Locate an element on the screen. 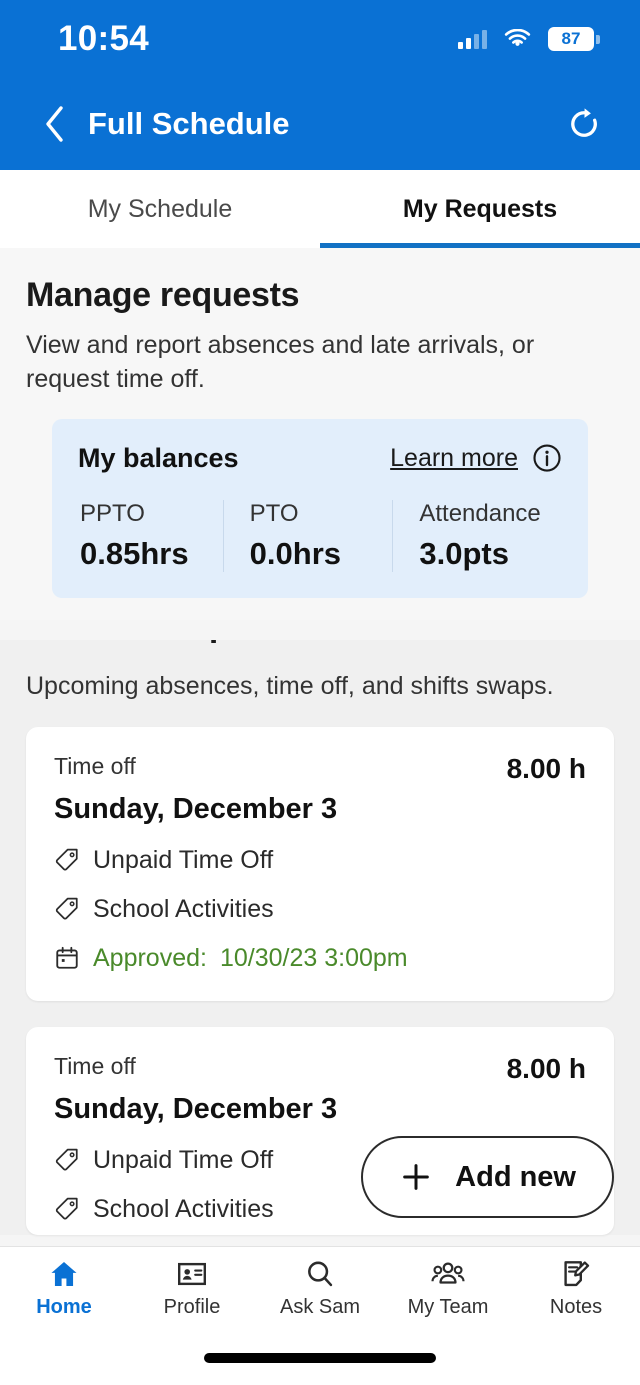 The width and height of the screenshot is (640, 1385). people-group-icon is located at coordinates (448, 1273).